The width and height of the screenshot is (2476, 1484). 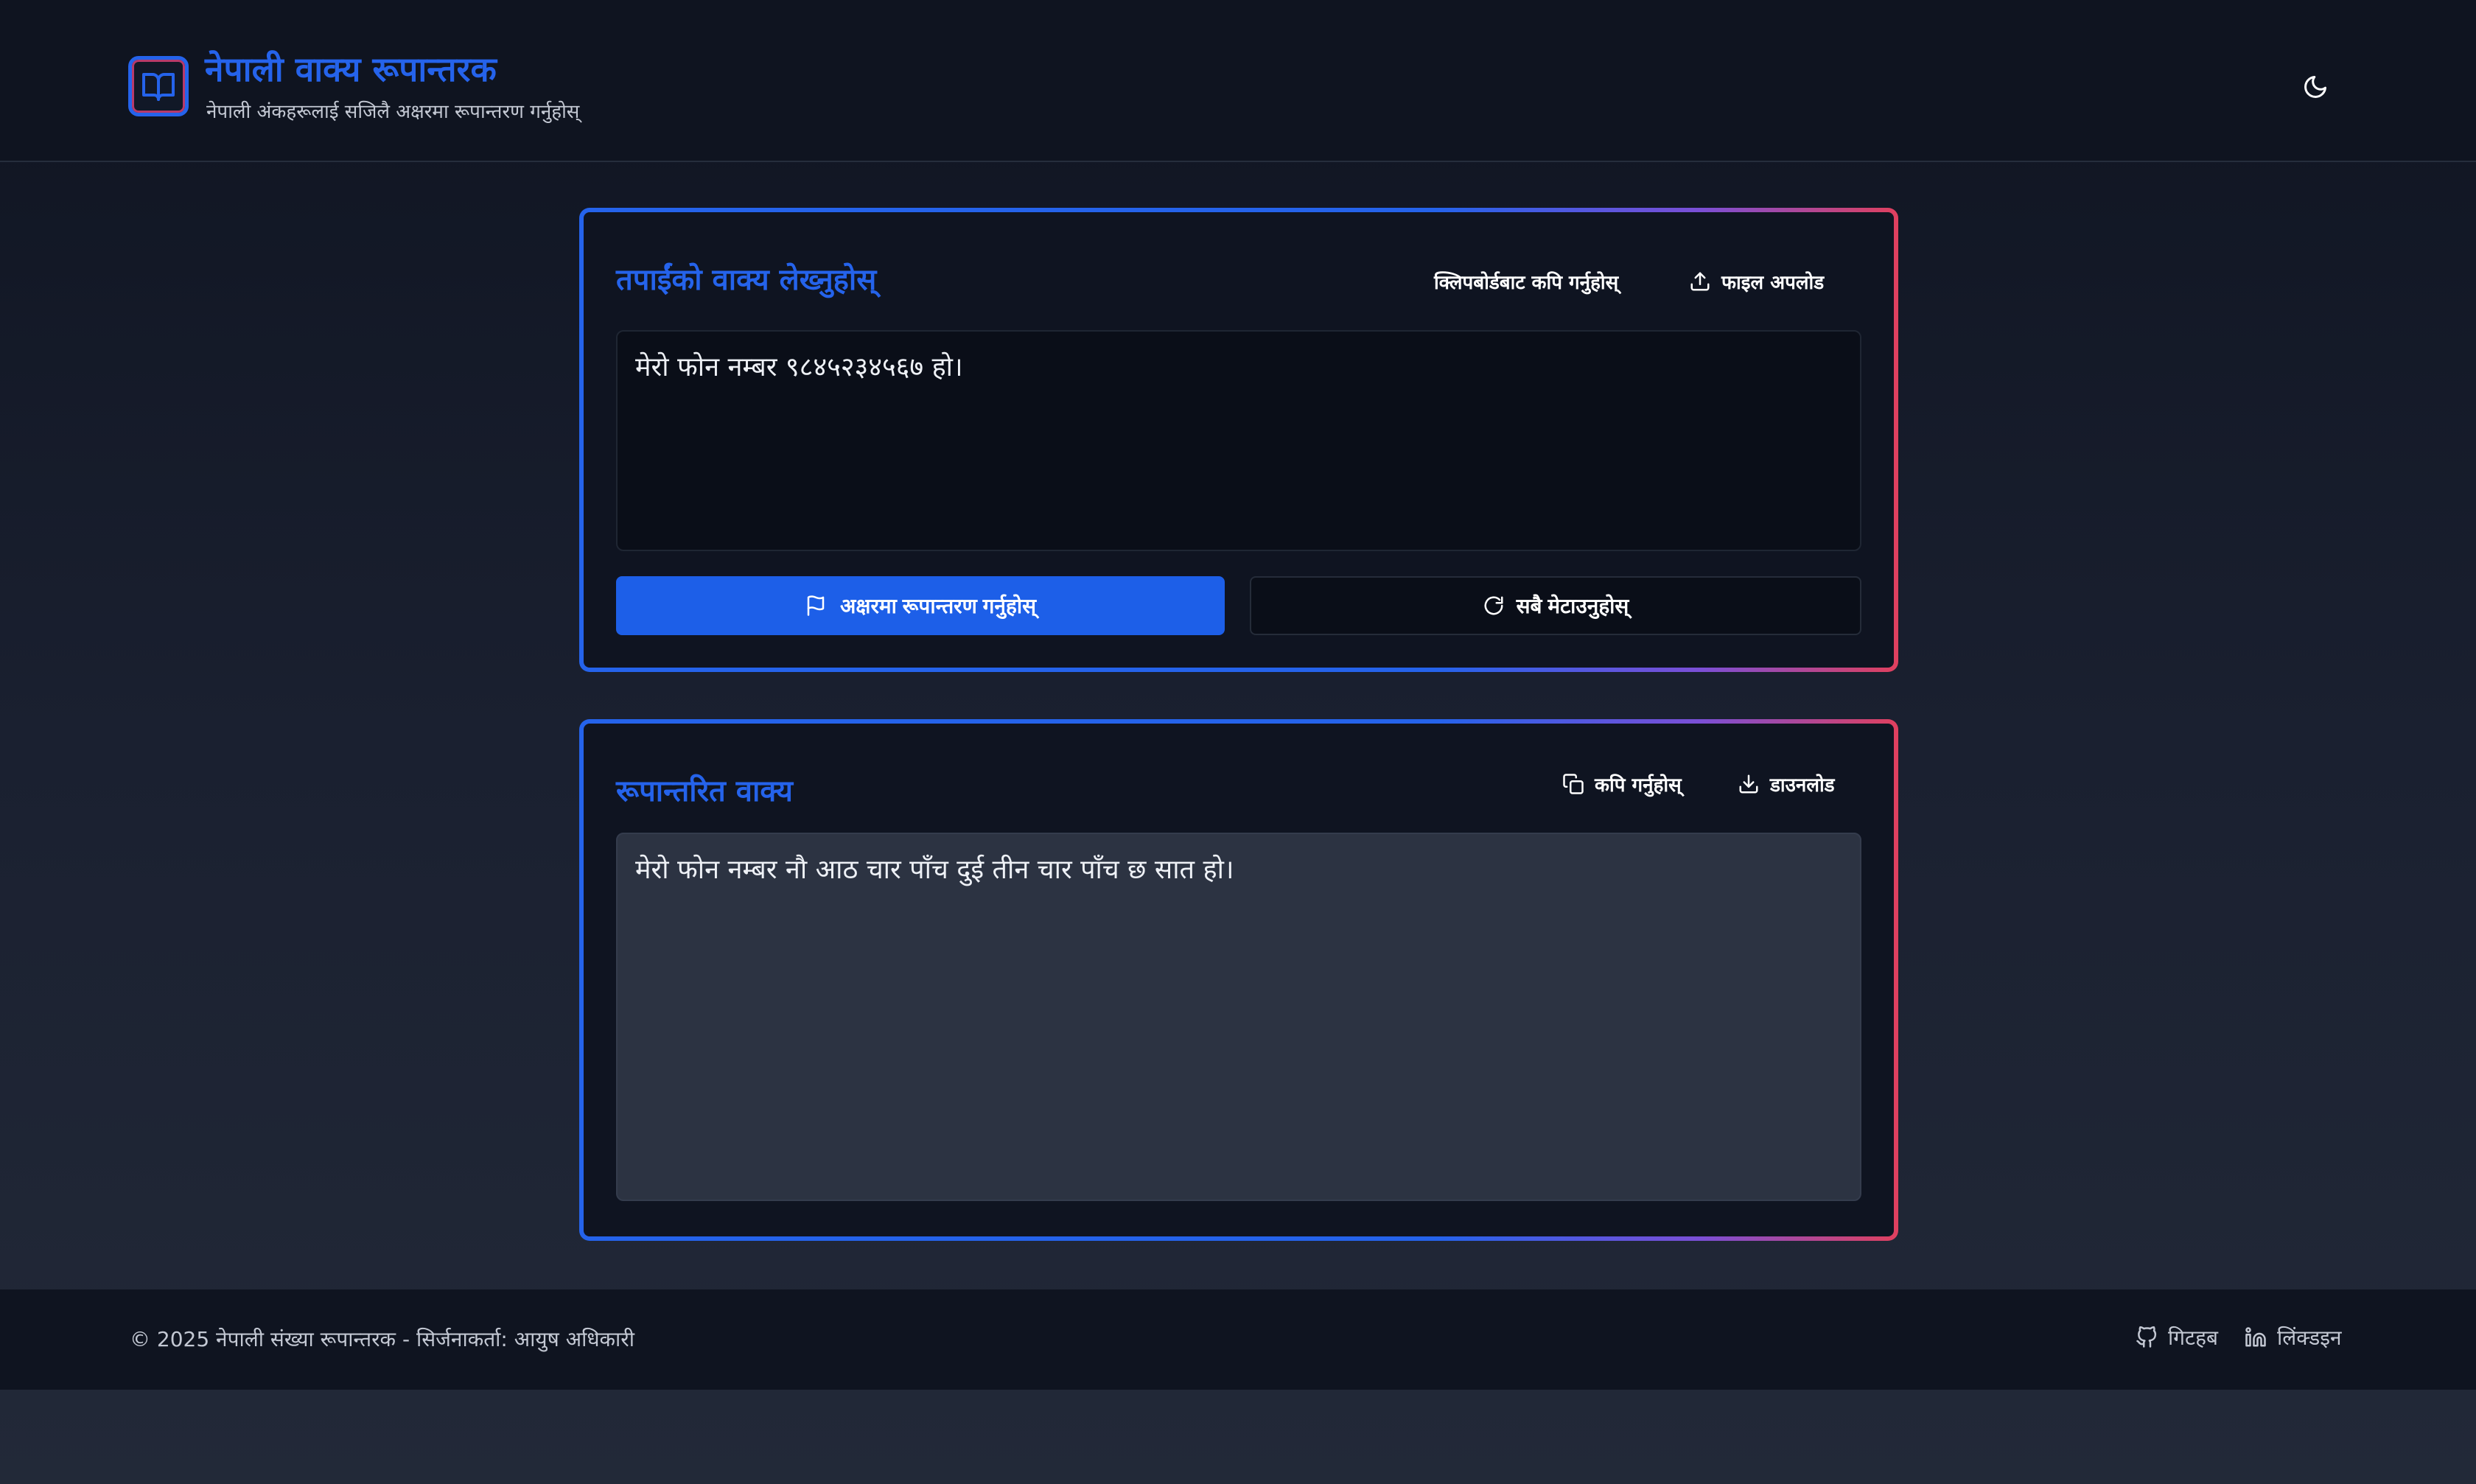 I want to click on moon-icon, so click(x=2315, y=87).